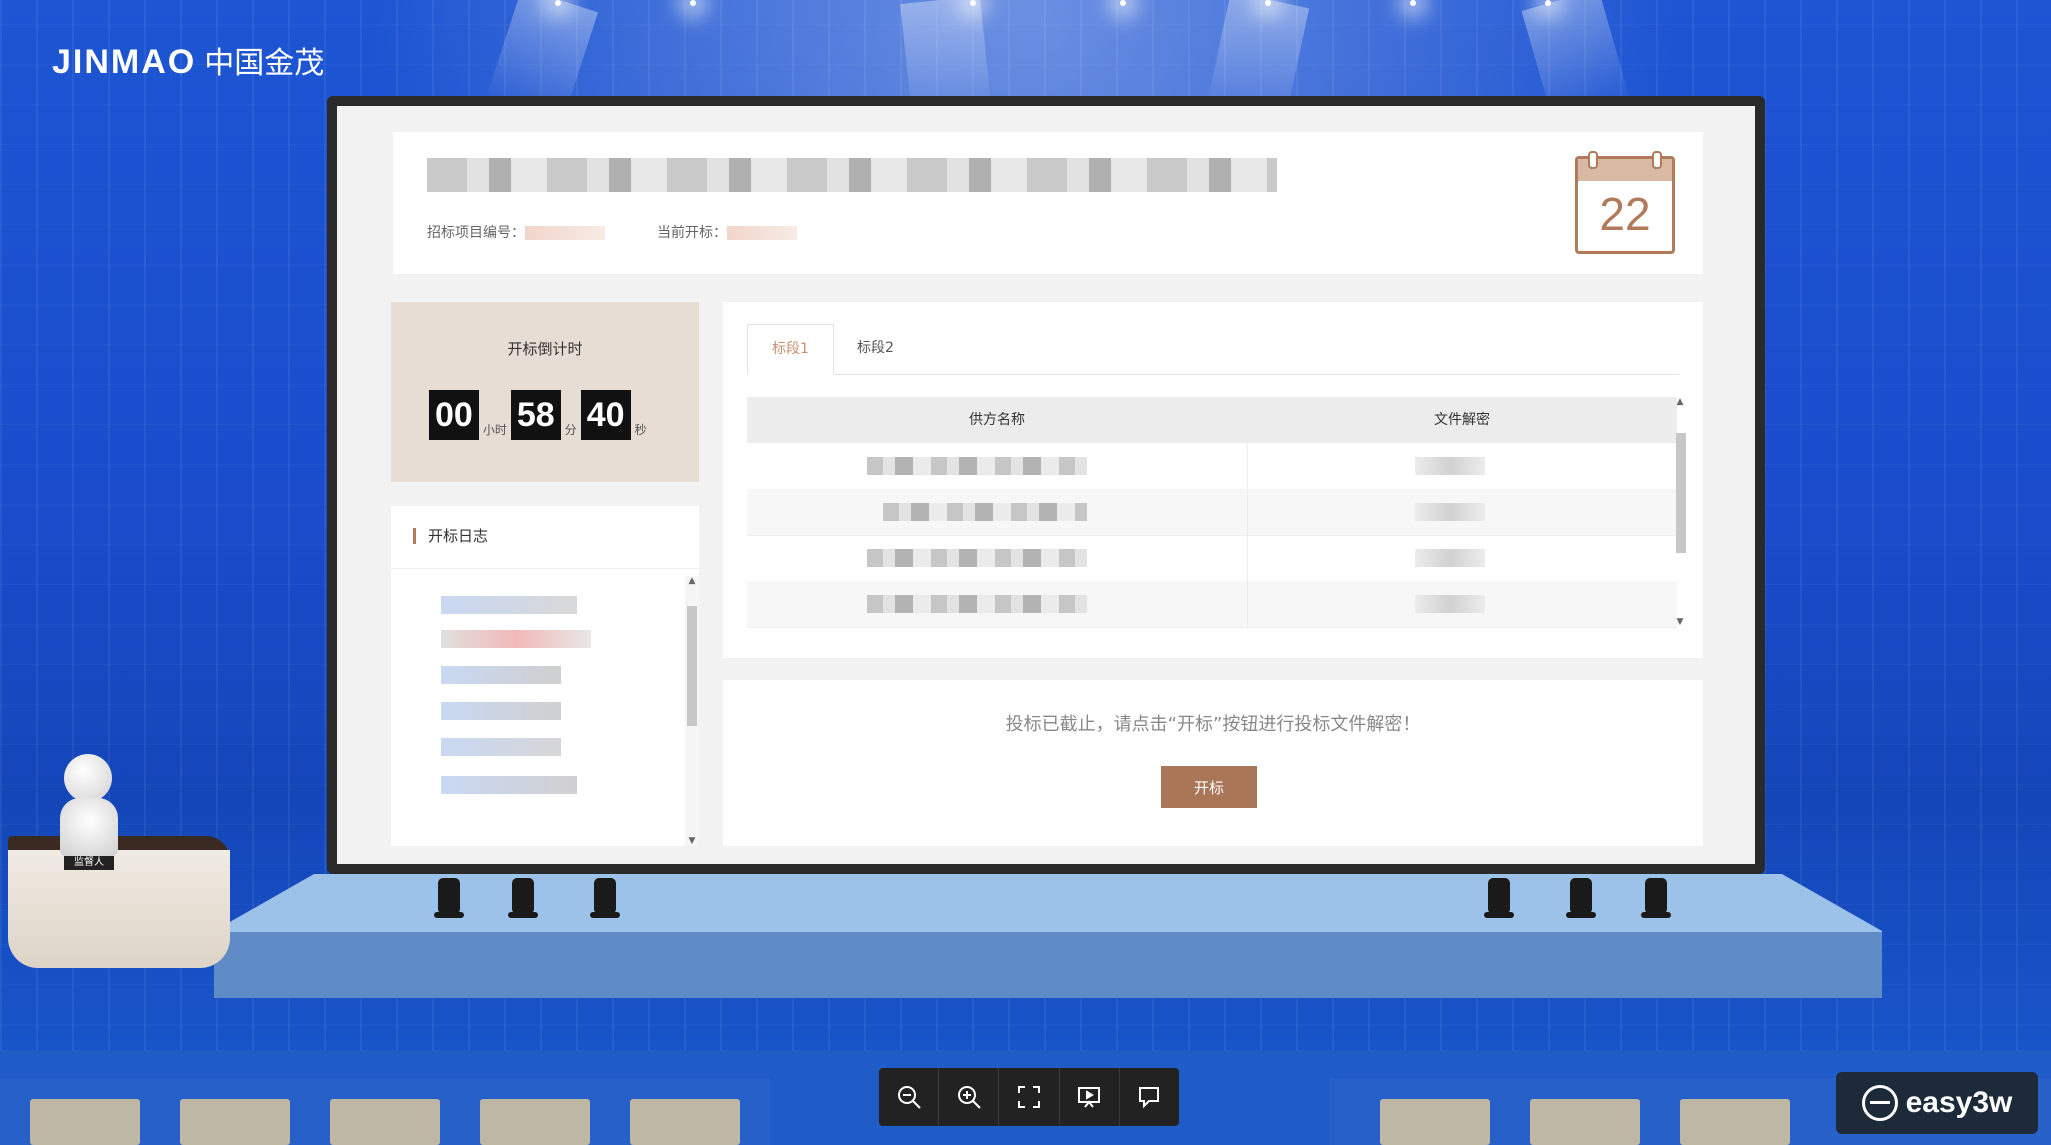 Image resolution: width=2051 pixels, height=1145 pixels. What do you see at coordinates (124, 62) in the screenshot?
I see `logo-en: JINMAO` at bounding box center [124, 62].